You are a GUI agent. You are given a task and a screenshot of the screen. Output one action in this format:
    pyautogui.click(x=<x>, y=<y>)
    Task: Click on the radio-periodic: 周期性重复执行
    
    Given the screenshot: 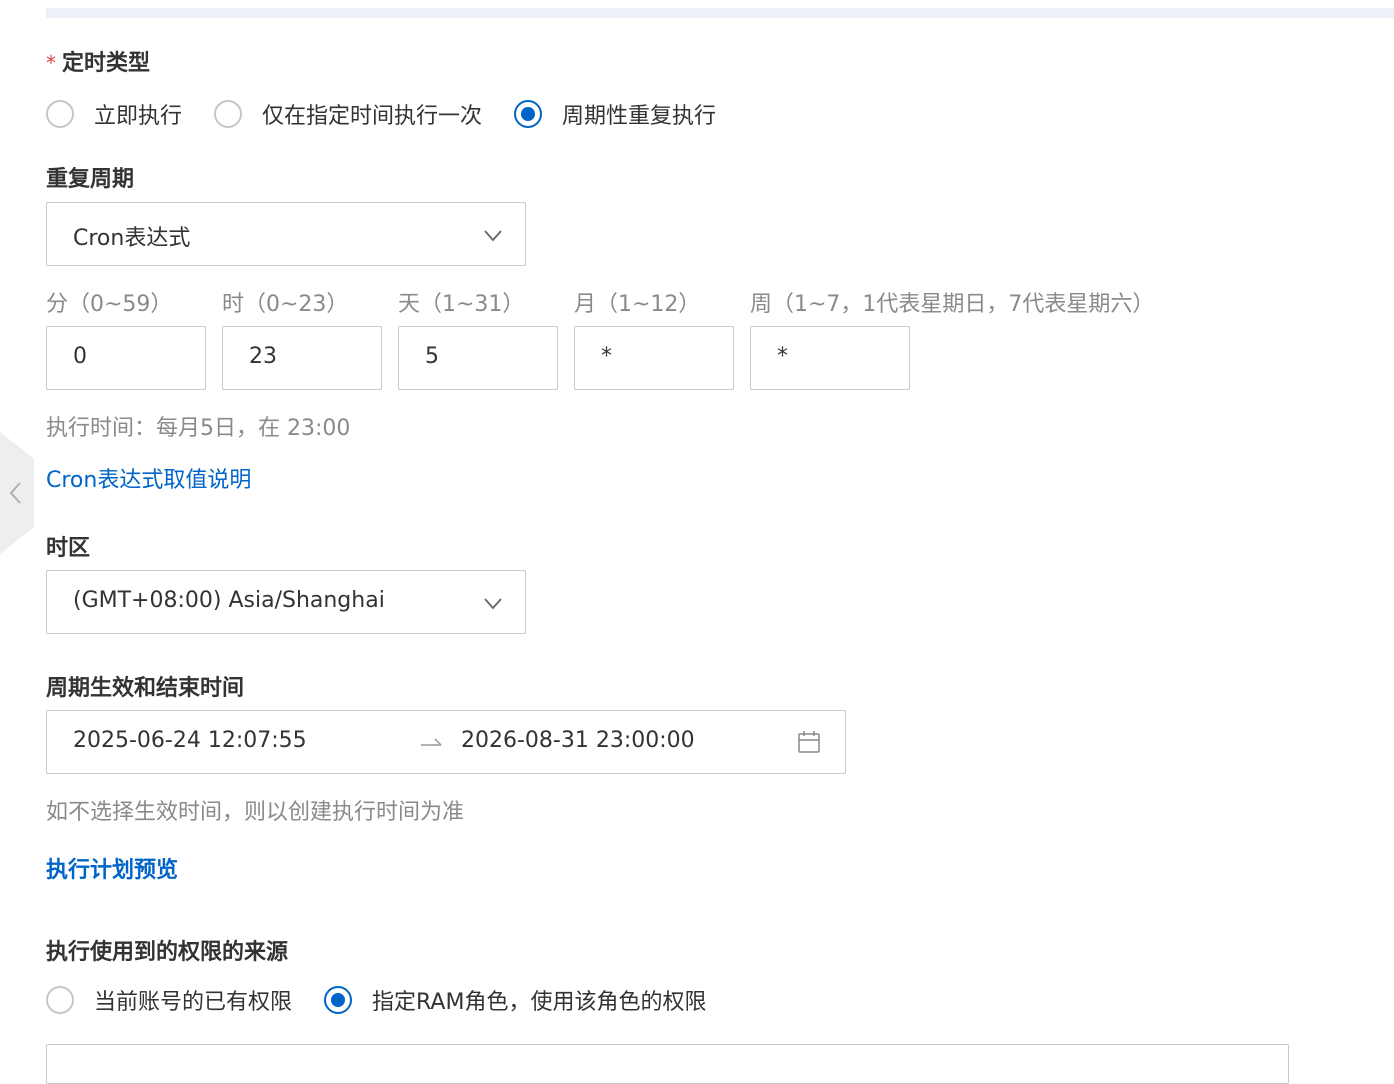 What is the action you would take?
    pyautogui.click(x=615, y=114)
    